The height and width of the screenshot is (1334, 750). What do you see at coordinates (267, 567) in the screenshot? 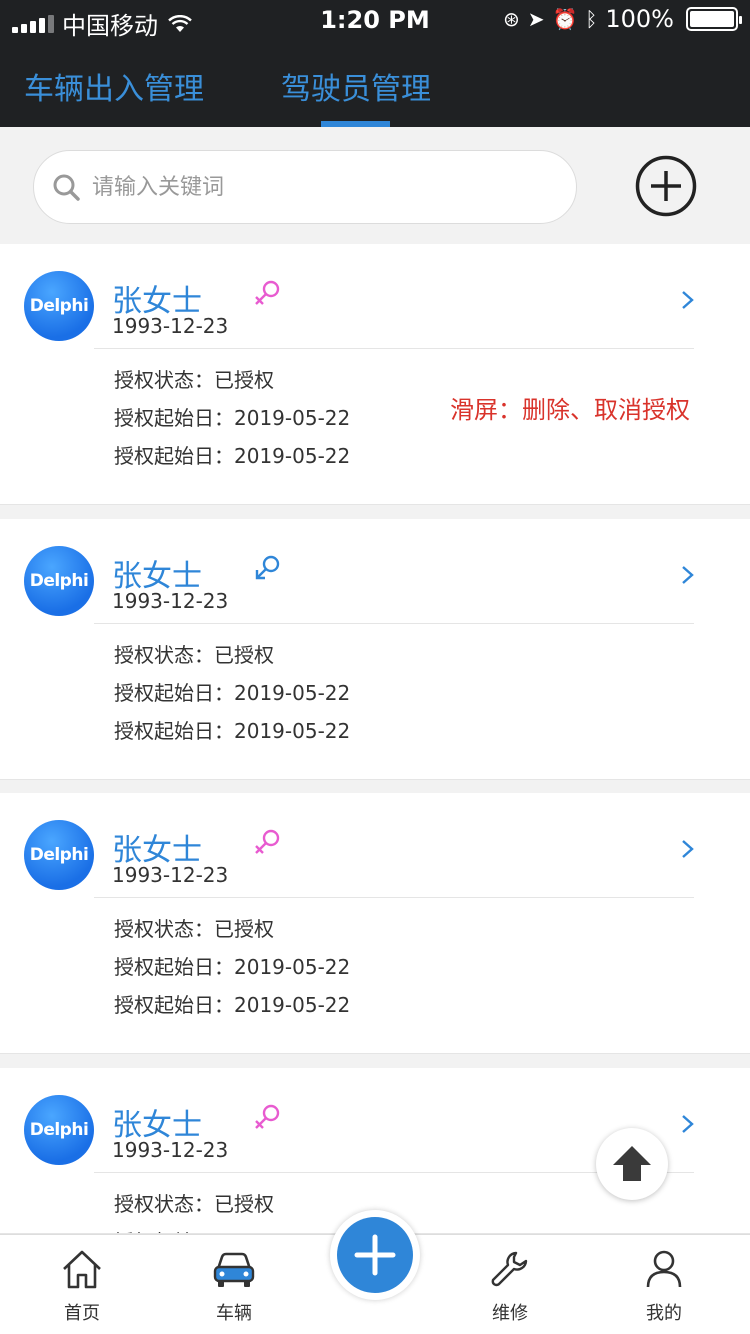
I see `male-icon` at bounding box center [267, 567].